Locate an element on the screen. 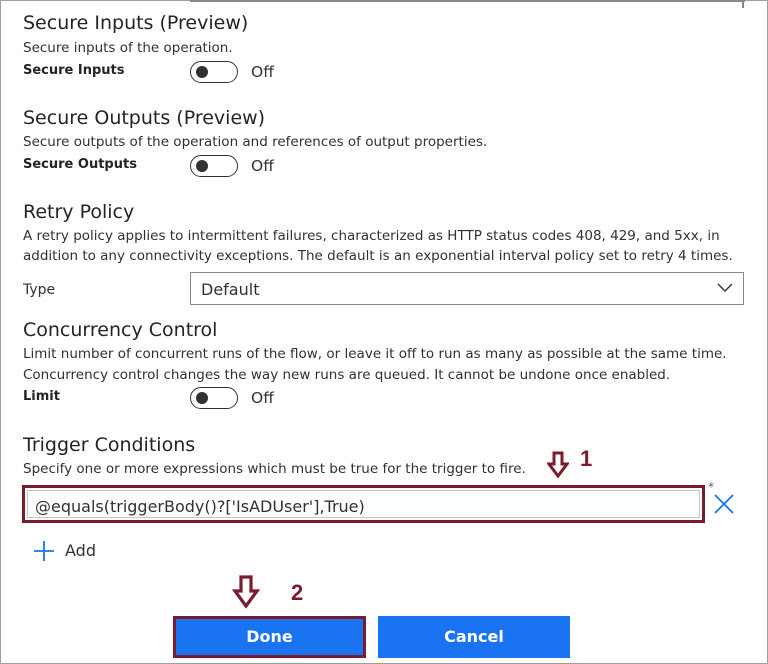  concurrency-limit-toggle is located at coordinates (214, 398).